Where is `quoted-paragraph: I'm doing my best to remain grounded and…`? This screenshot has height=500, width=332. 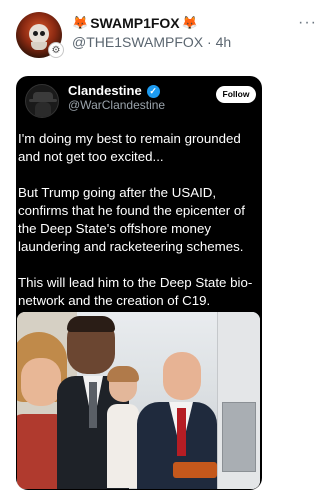 quoted-paragraph: I'm doing my best to remain grounded and… is located at coordinates (129, 147).